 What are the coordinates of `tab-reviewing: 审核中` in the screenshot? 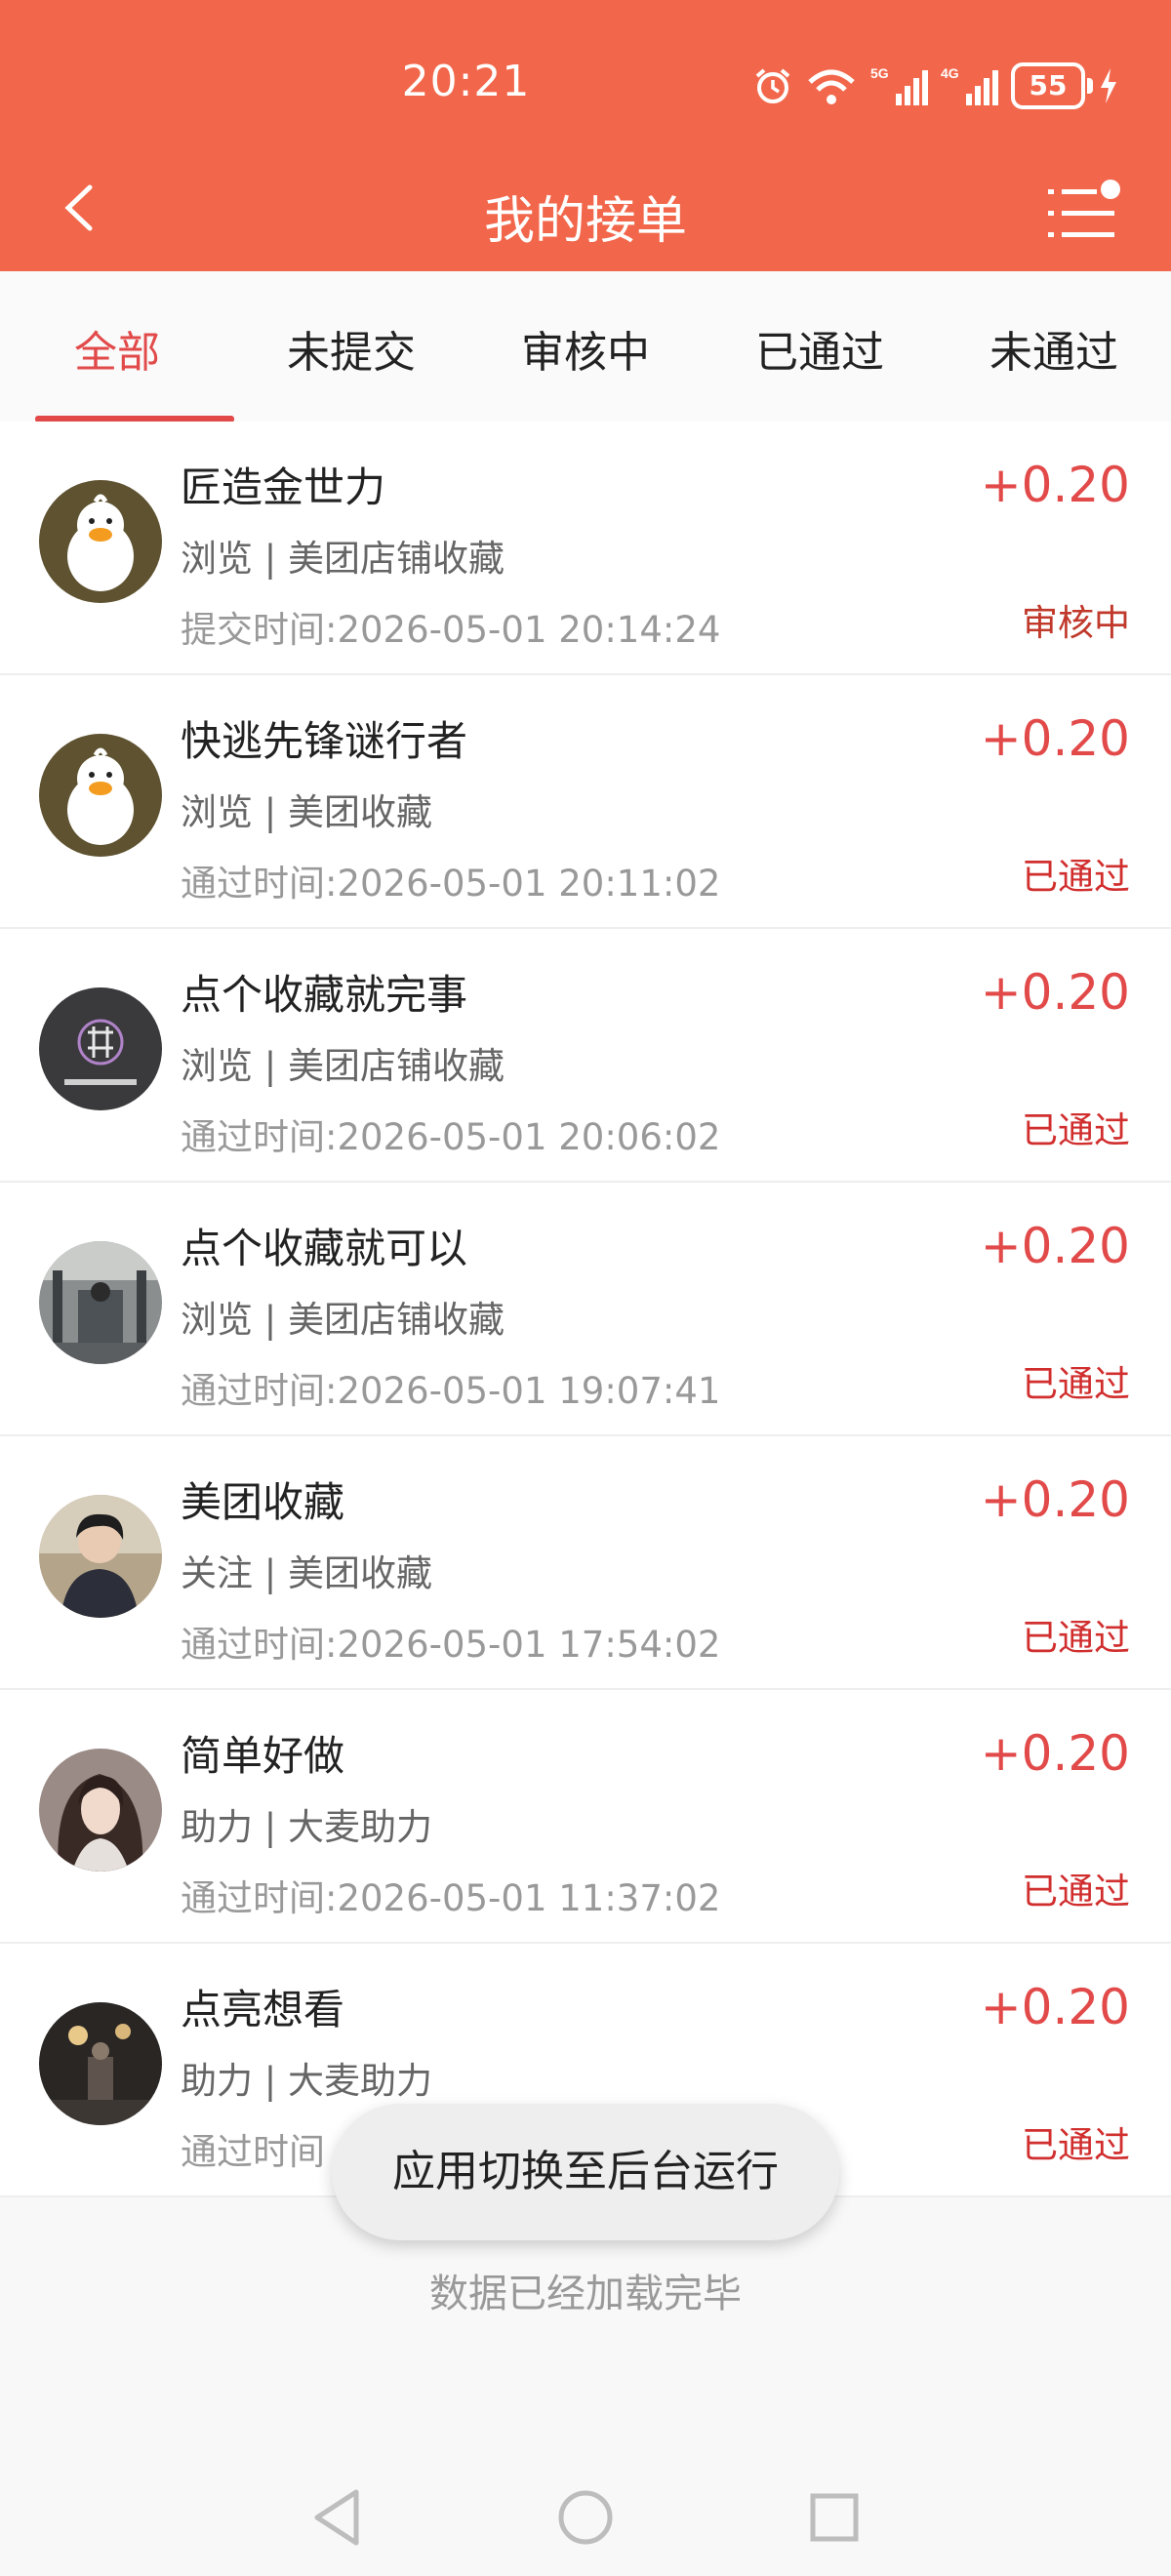 It's located at (585, 346).